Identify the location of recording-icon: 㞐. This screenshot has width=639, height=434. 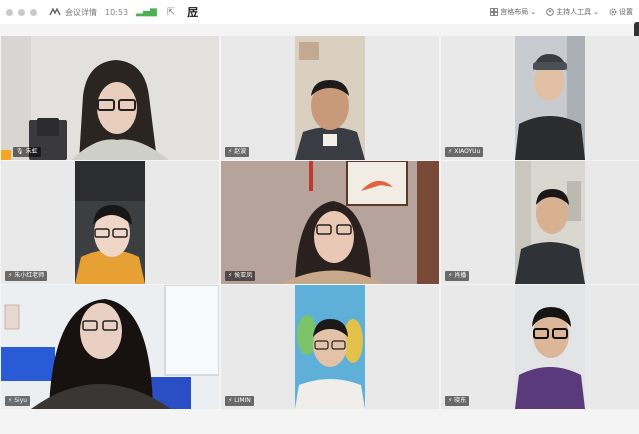
(192, 12).